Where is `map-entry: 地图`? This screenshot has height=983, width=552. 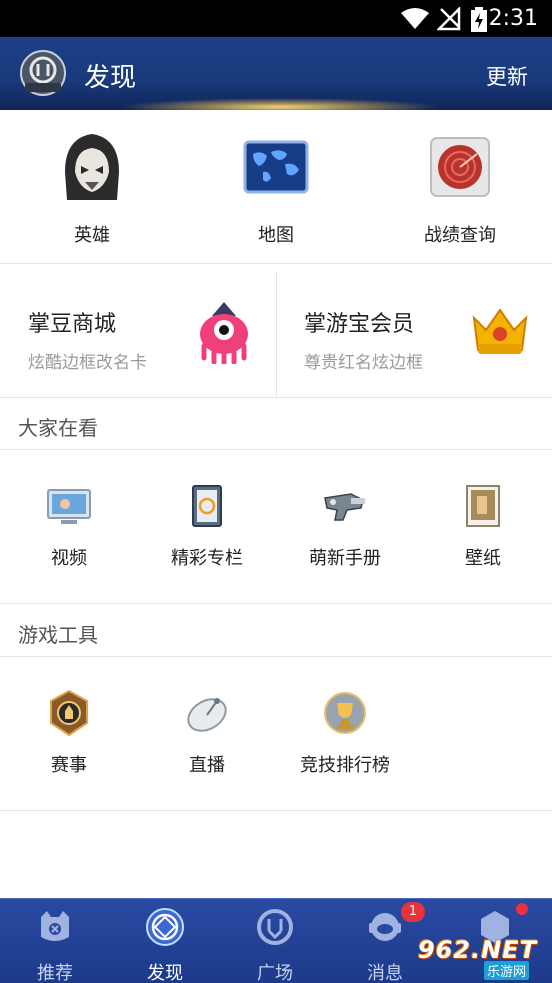
map-entry: 地图 is located at coordinates (276, 187).